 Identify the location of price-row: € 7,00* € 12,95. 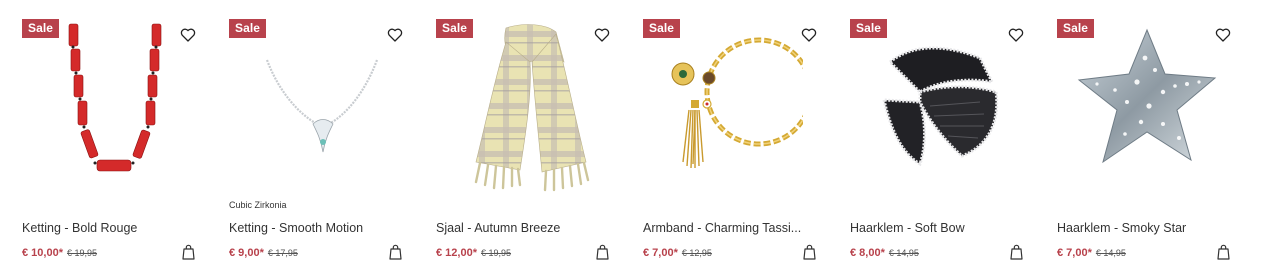
(677, 253).